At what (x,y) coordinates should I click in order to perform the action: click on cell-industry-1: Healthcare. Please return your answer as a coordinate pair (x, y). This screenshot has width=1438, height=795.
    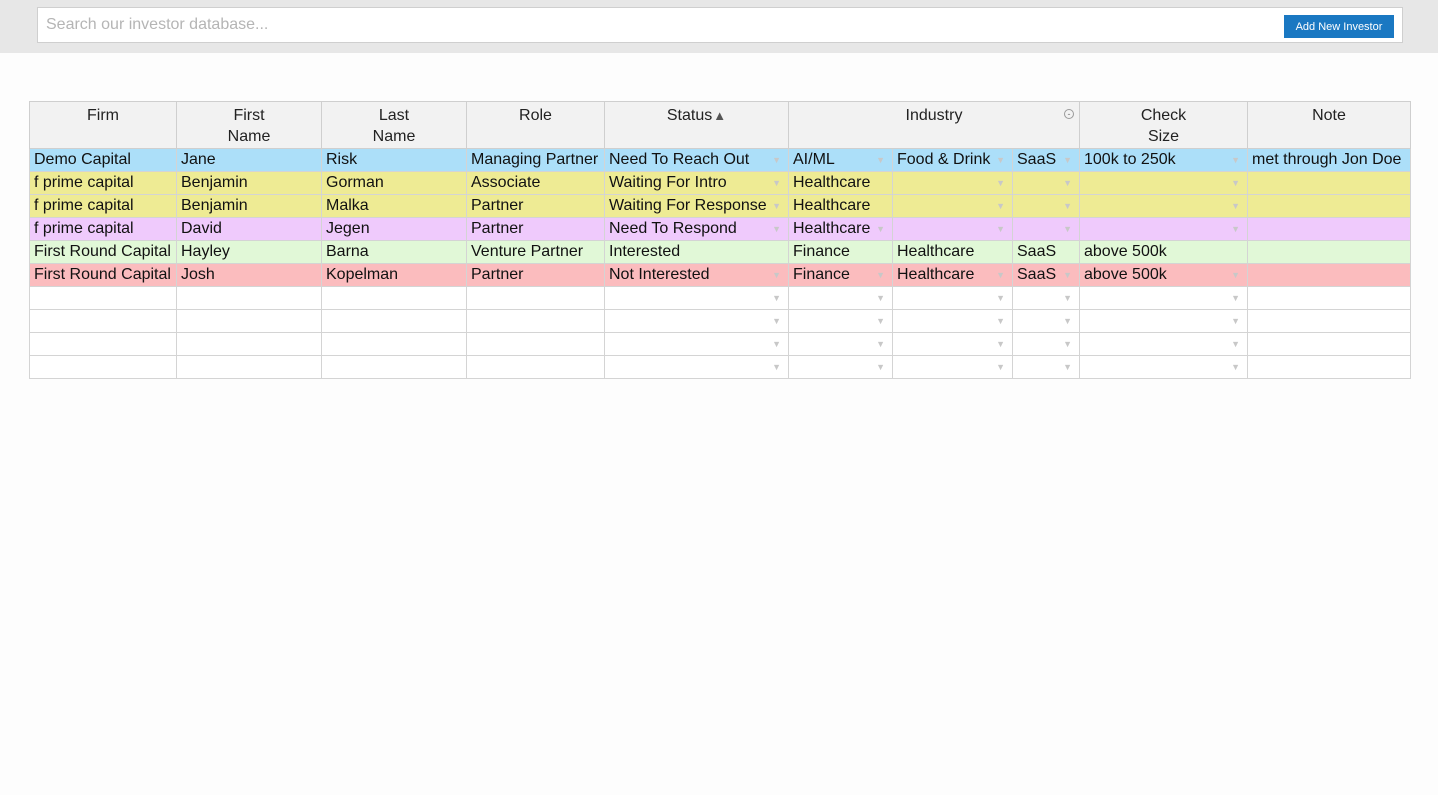
    Looking at the image, I should click on (840, 183).